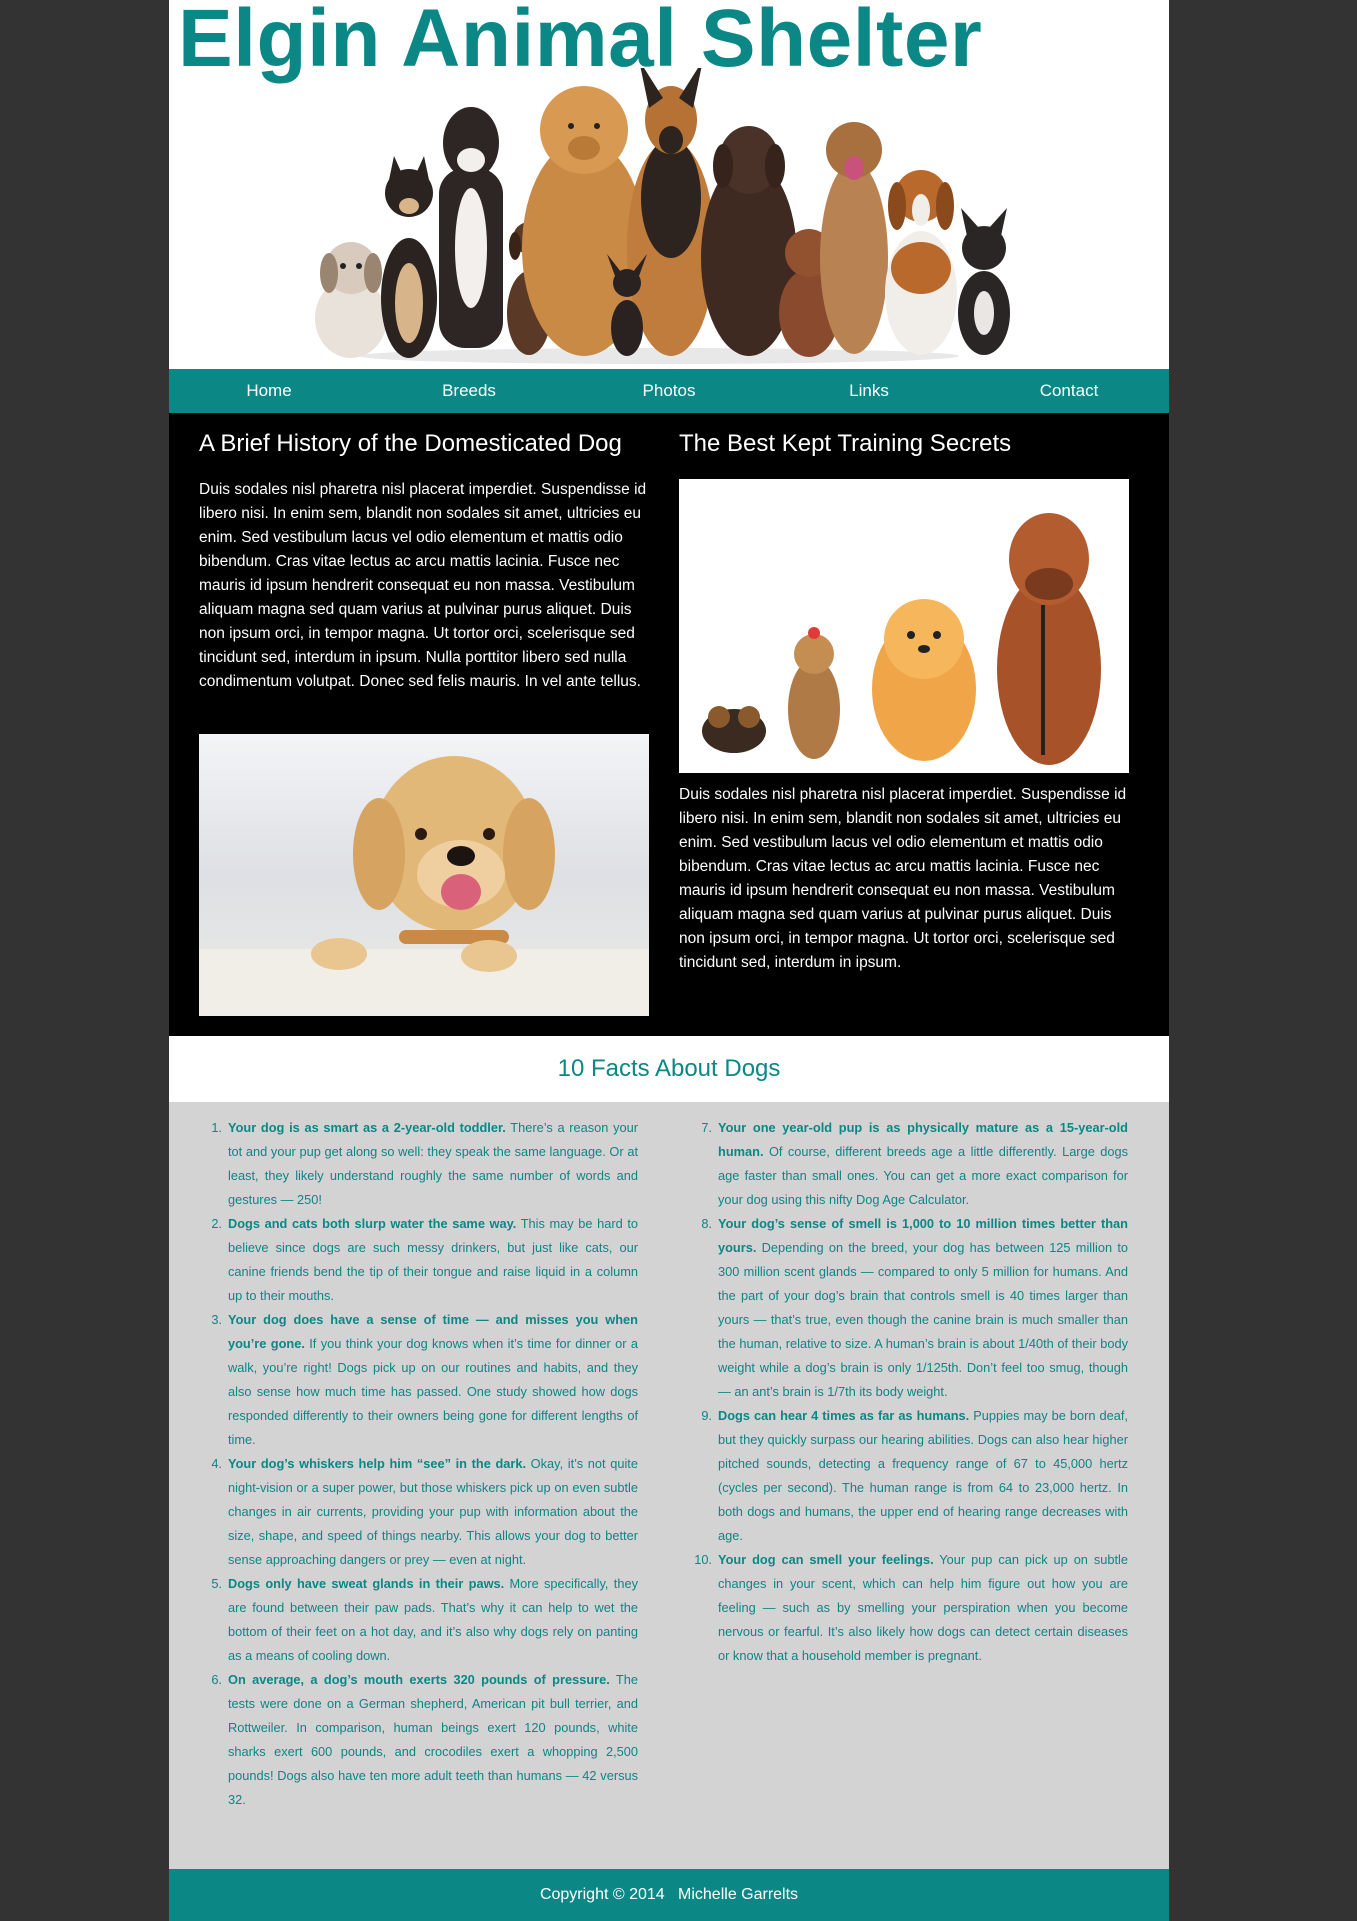  Describe the element at coordinates (844, 1415) in the screenshot. I see `fact-lead: Dogs can hear 4 times as far as humans.` at that location.